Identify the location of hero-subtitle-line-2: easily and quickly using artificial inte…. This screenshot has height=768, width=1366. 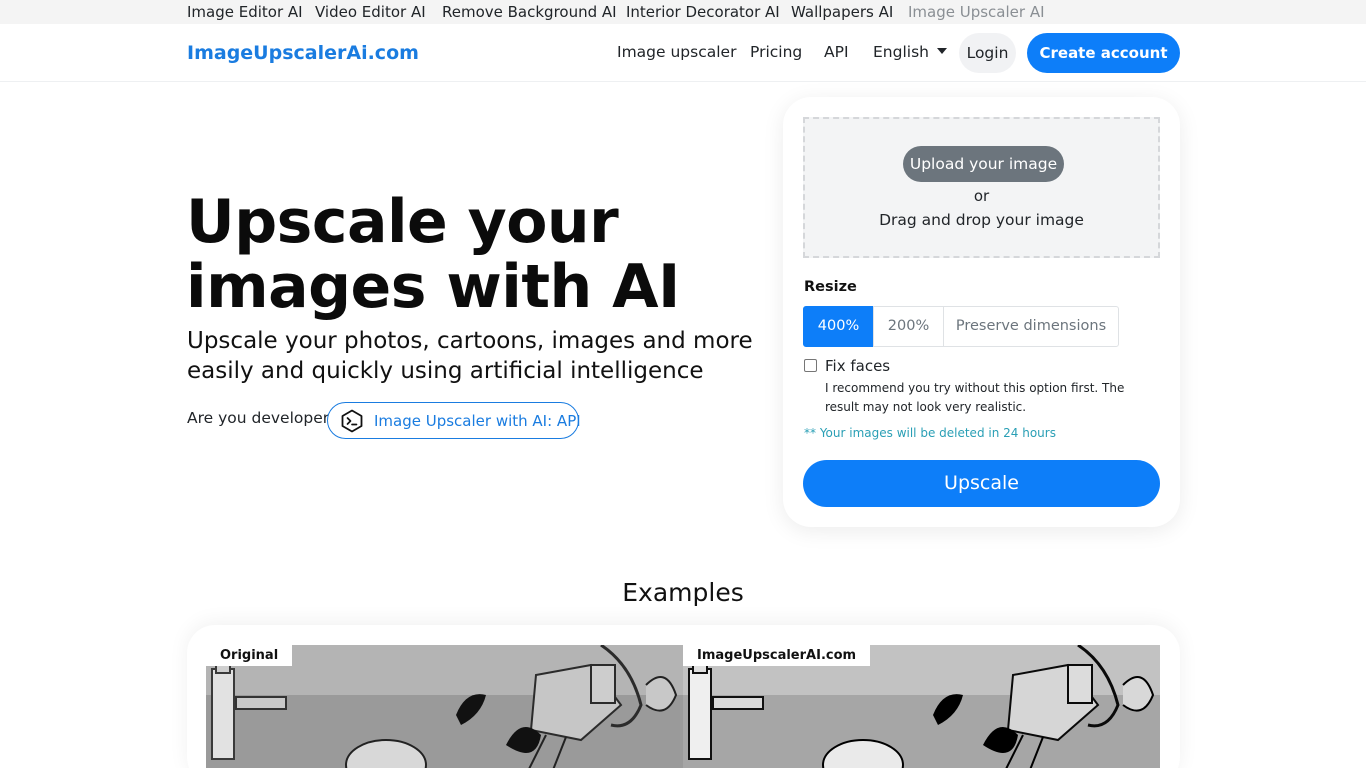
(445, 371).